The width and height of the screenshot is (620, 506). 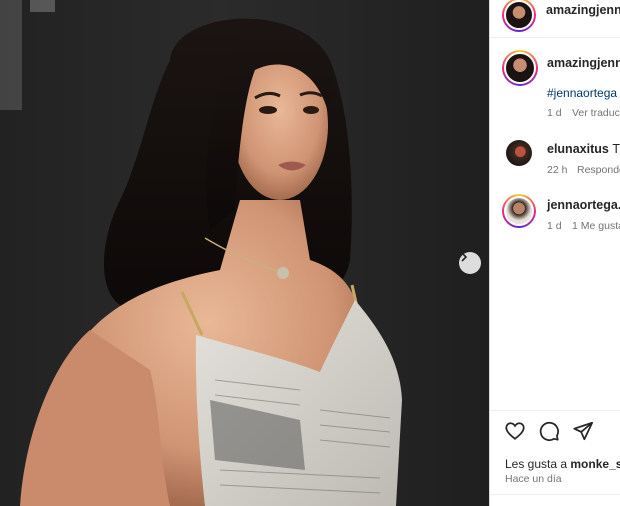 What do you see at coordinates (596, 113) in the screenshot?
I see `translate-link: Ver traduc` at bounding box center [596, 113].